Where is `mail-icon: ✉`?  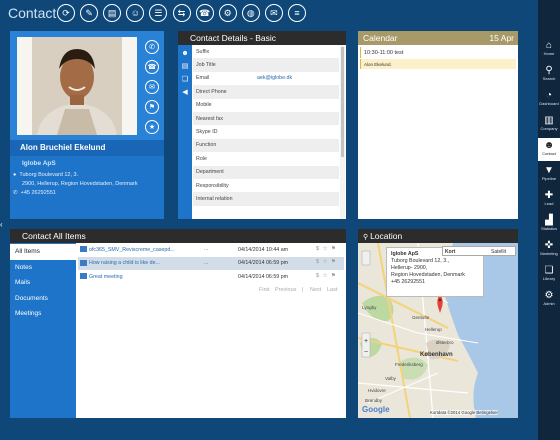 mail-icon: ✉ is located at coordinates (273, 13).